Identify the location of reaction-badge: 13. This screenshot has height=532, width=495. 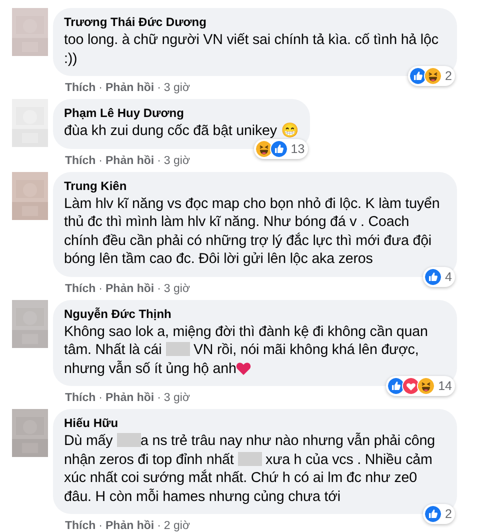
(281, 148).